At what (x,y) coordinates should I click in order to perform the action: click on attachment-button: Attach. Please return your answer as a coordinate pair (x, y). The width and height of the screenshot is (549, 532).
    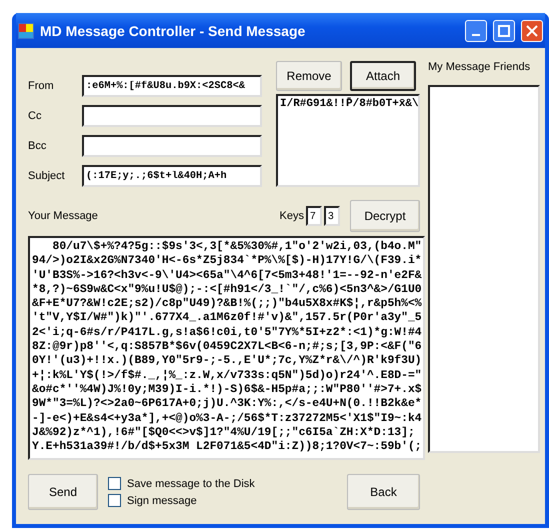
    Looking at the image, I should click on (383, 76).